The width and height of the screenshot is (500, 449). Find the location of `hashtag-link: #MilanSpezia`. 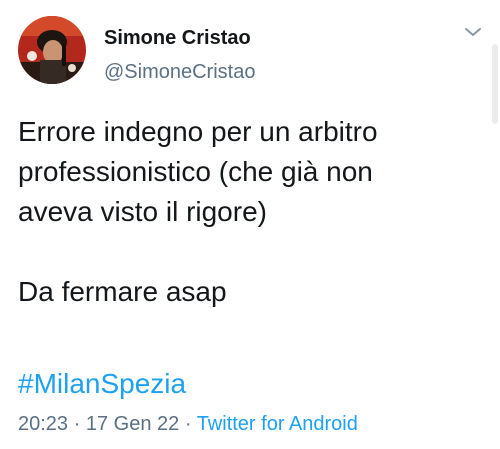

hashtag-link: #MilanSpezia is located at coordinates (102, 384).